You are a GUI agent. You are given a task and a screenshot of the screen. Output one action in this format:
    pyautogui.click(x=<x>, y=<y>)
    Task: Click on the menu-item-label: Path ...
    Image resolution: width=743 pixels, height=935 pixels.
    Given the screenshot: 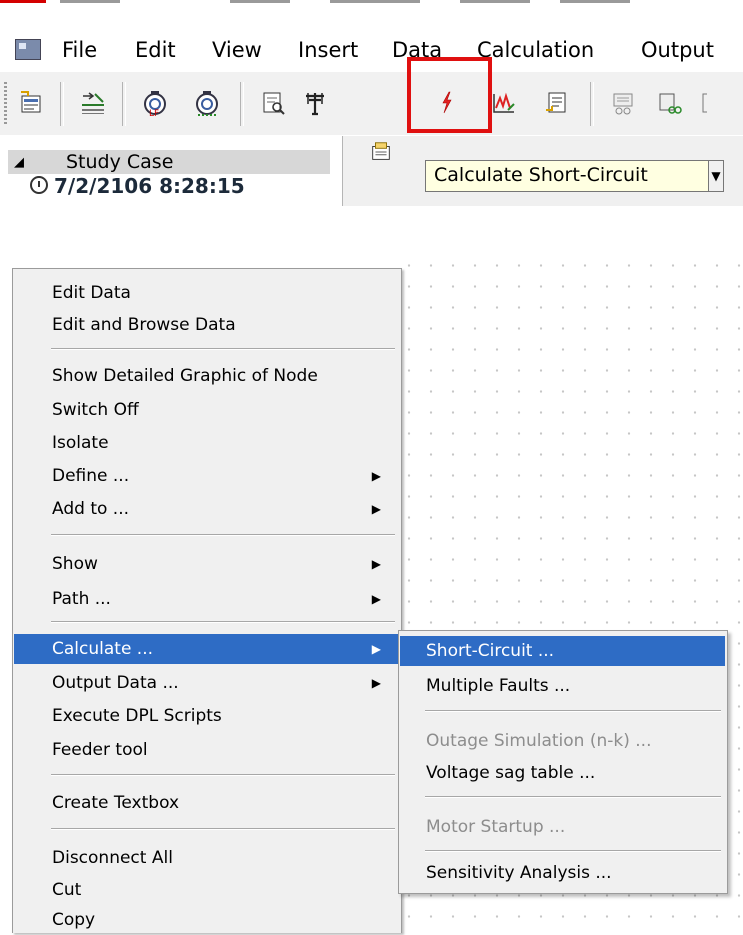 What is the action you would take?
    pyautogui.click(x=81, y=599)
    